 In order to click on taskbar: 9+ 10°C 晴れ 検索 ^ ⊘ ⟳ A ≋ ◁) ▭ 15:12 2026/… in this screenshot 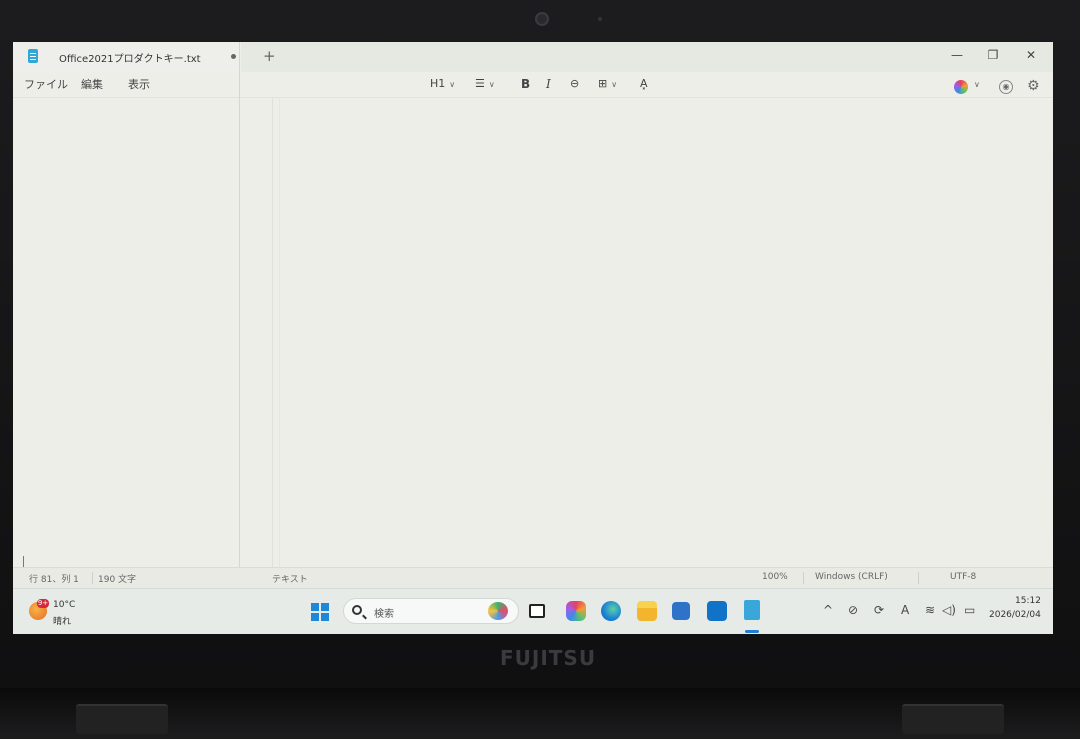, I will do `click(533, 611)`.